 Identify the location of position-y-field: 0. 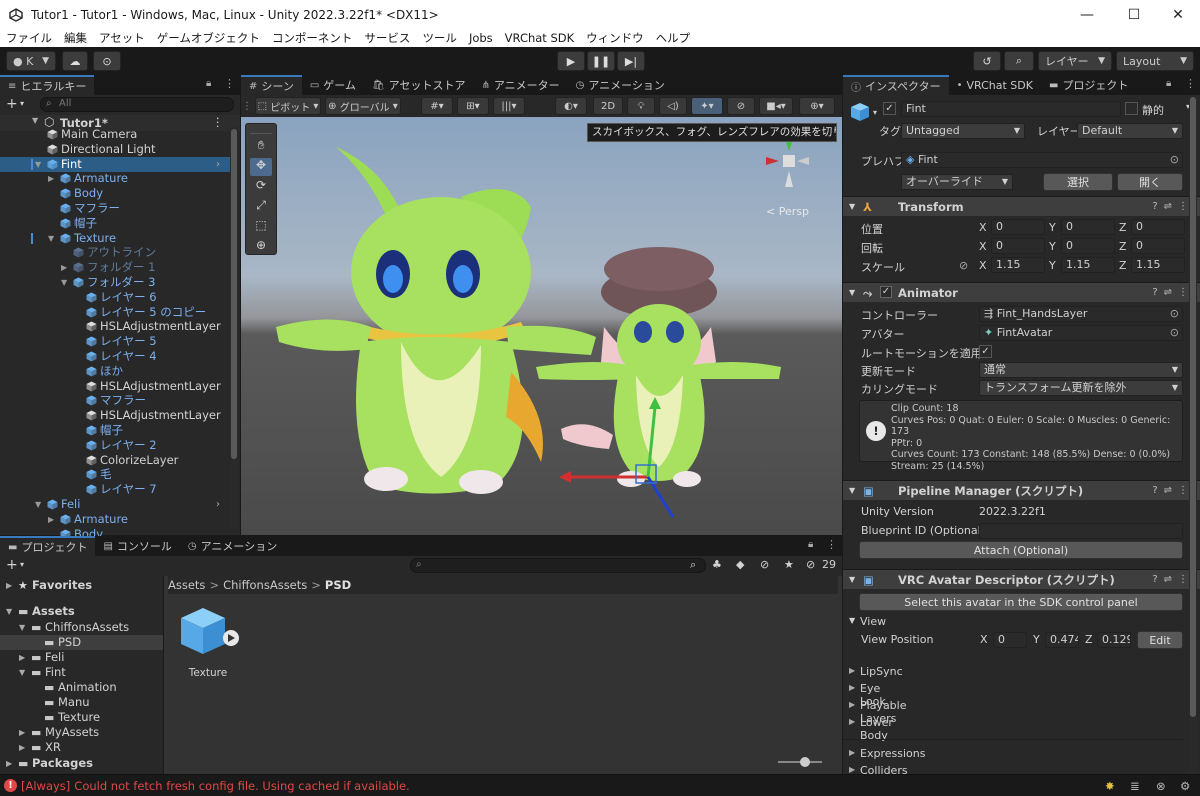
(1088, 227).